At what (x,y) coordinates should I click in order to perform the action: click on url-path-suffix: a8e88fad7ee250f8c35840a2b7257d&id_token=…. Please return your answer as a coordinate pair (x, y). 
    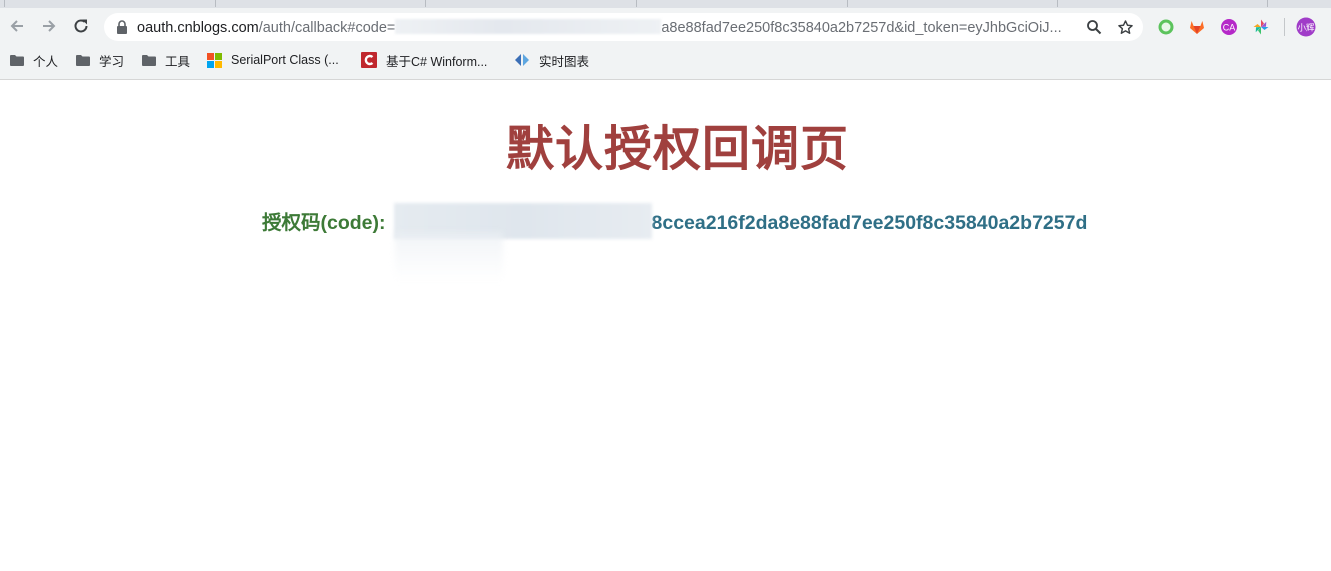
    Looking at the image, I should click on (861, 28).